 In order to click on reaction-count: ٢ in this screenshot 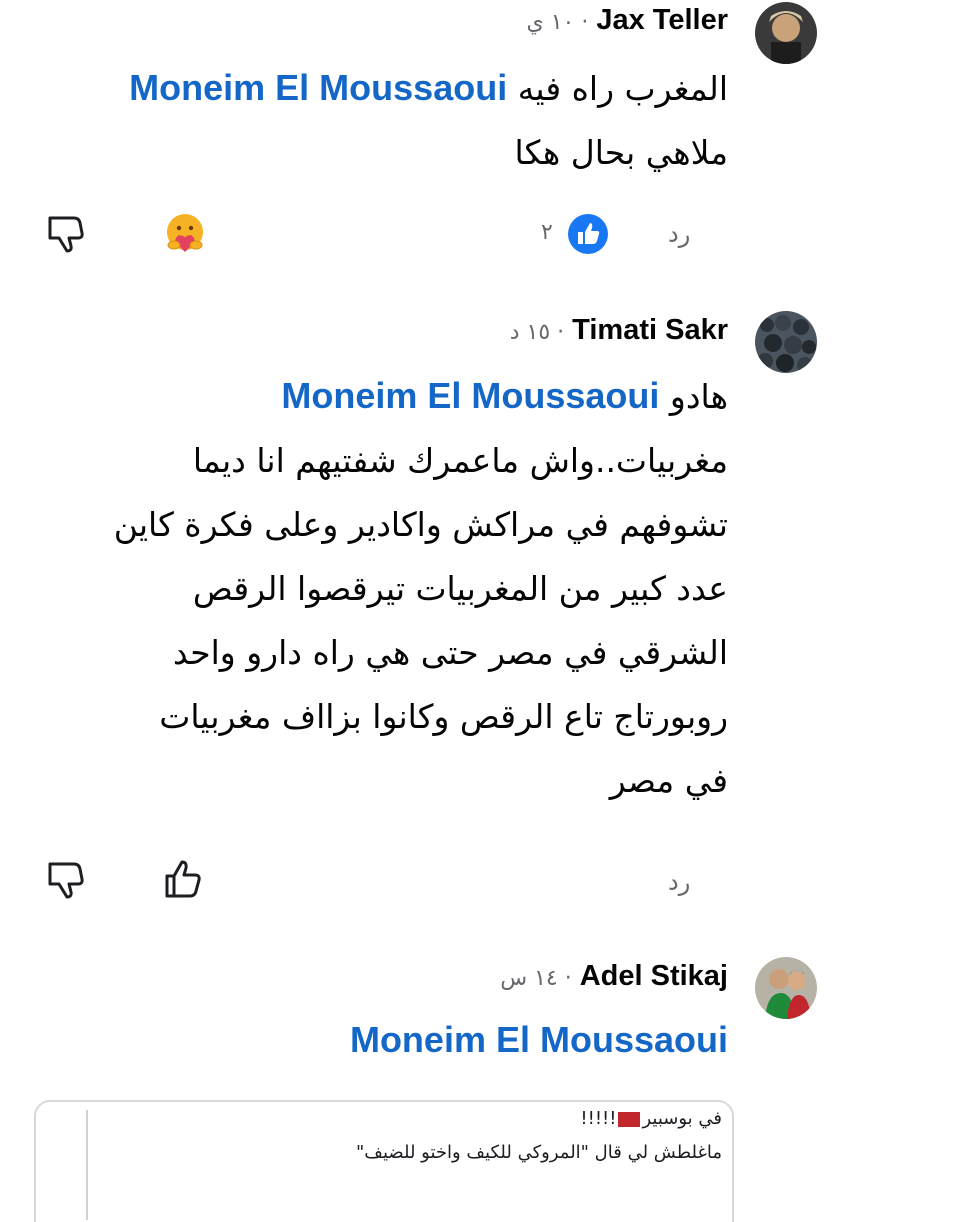, I will do `click(547, 232)`.